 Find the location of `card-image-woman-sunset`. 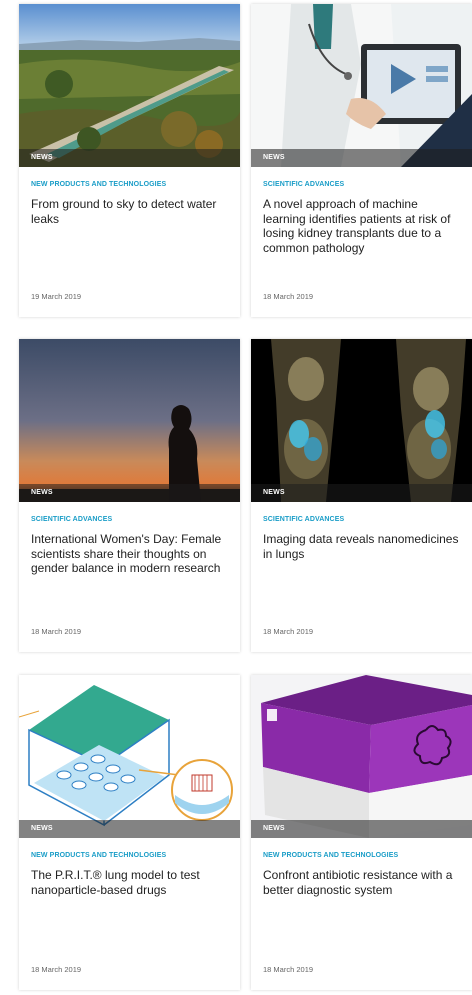

card-image-woman-sunset is located at coordinates (129, 420).